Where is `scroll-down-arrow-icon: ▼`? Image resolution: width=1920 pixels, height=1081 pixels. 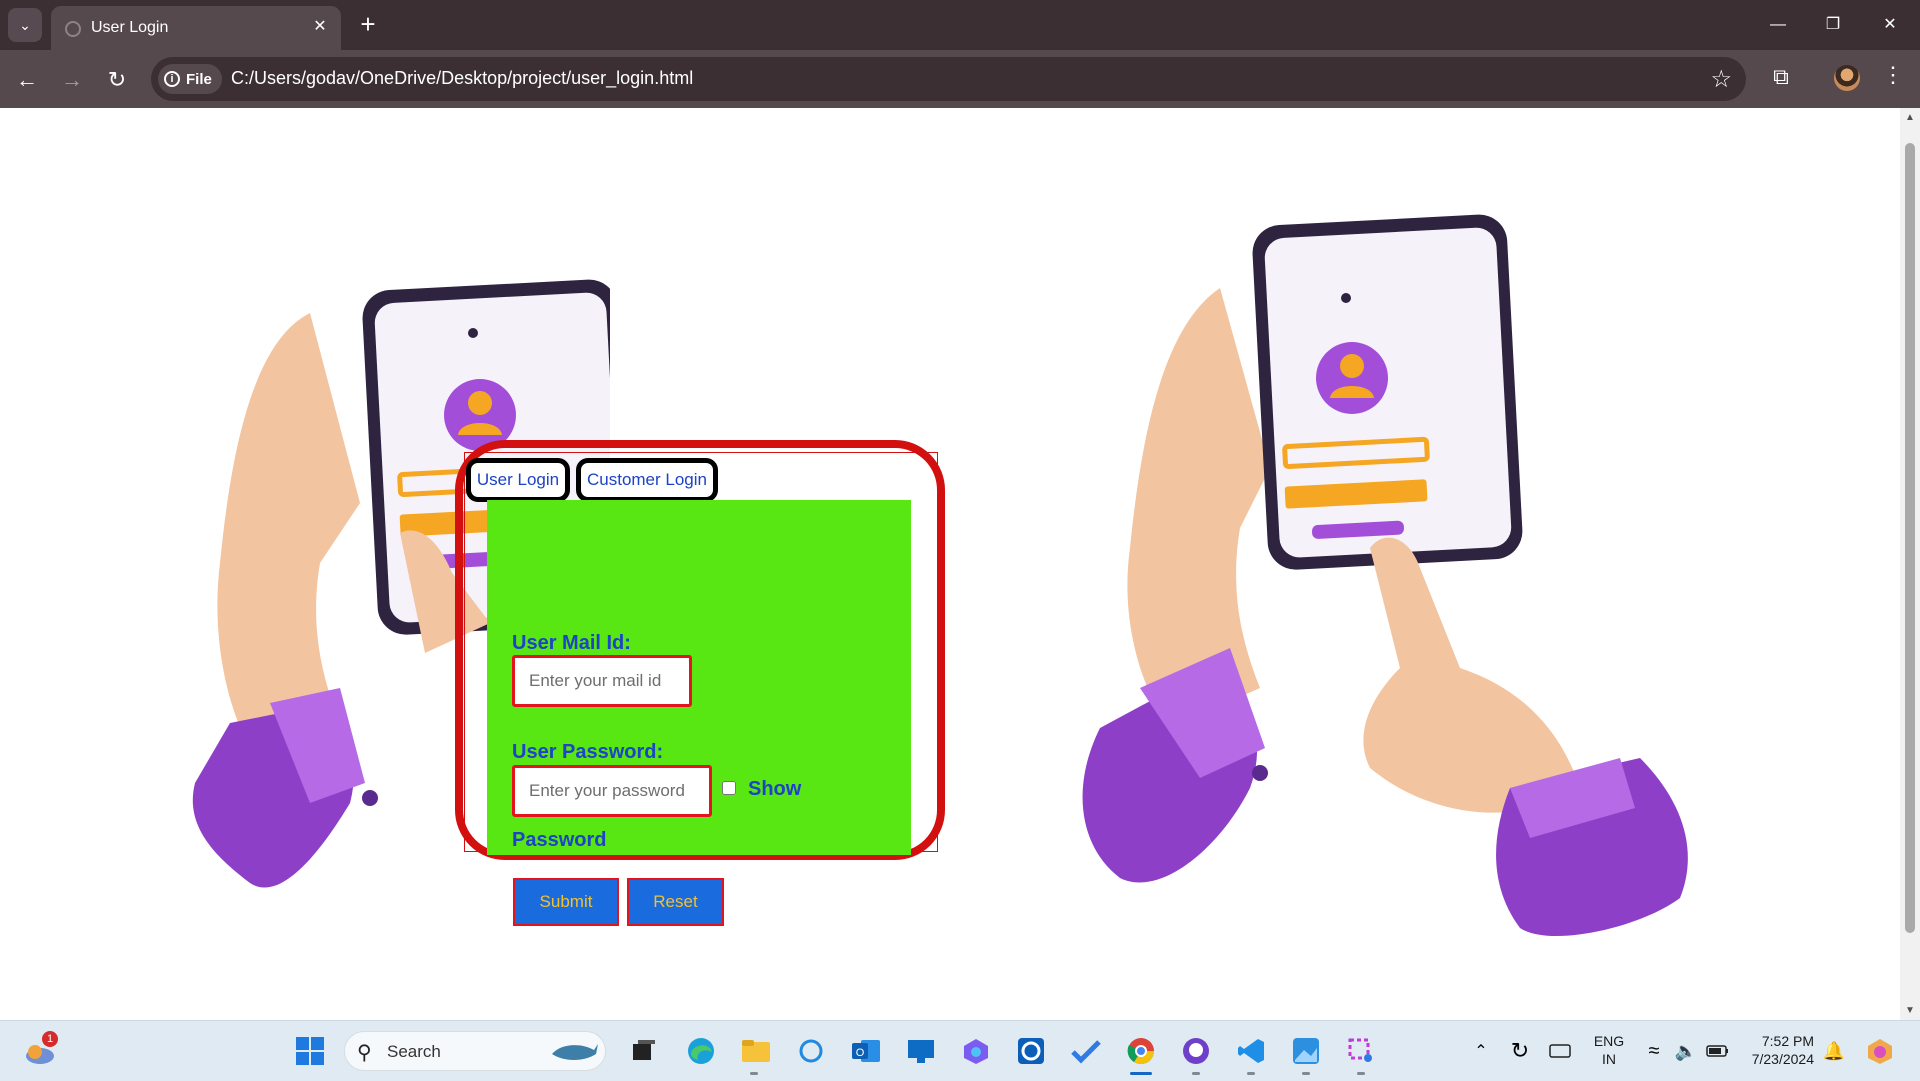 scroll-down-arrow-icon: ▼ is located at coordinates (1910, 1010).